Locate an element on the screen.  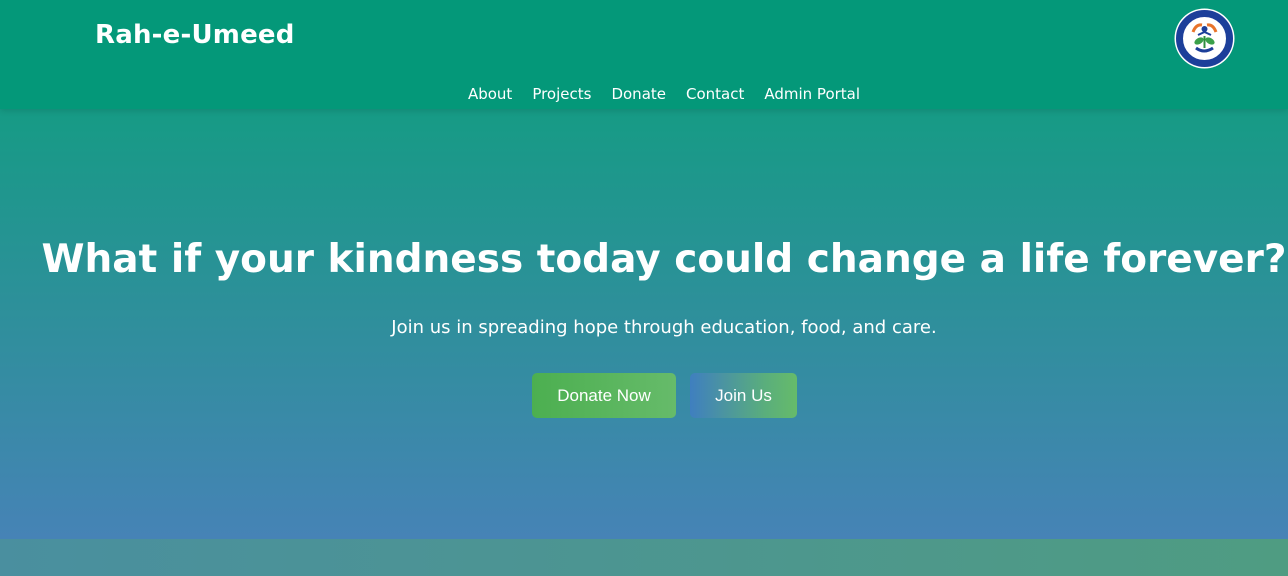
nav-donate: Donate is located at coordinates (638, 94).